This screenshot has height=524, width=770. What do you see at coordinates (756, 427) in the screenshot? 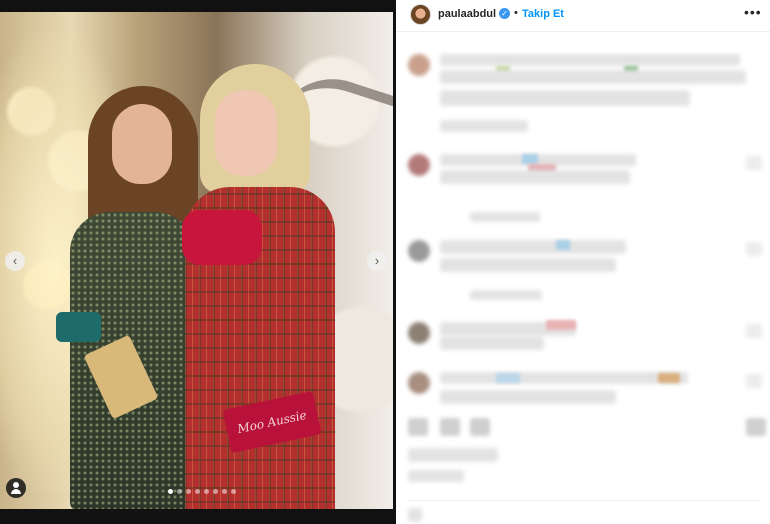
I see `bookmark-icon` at bounding box center [756, 427].